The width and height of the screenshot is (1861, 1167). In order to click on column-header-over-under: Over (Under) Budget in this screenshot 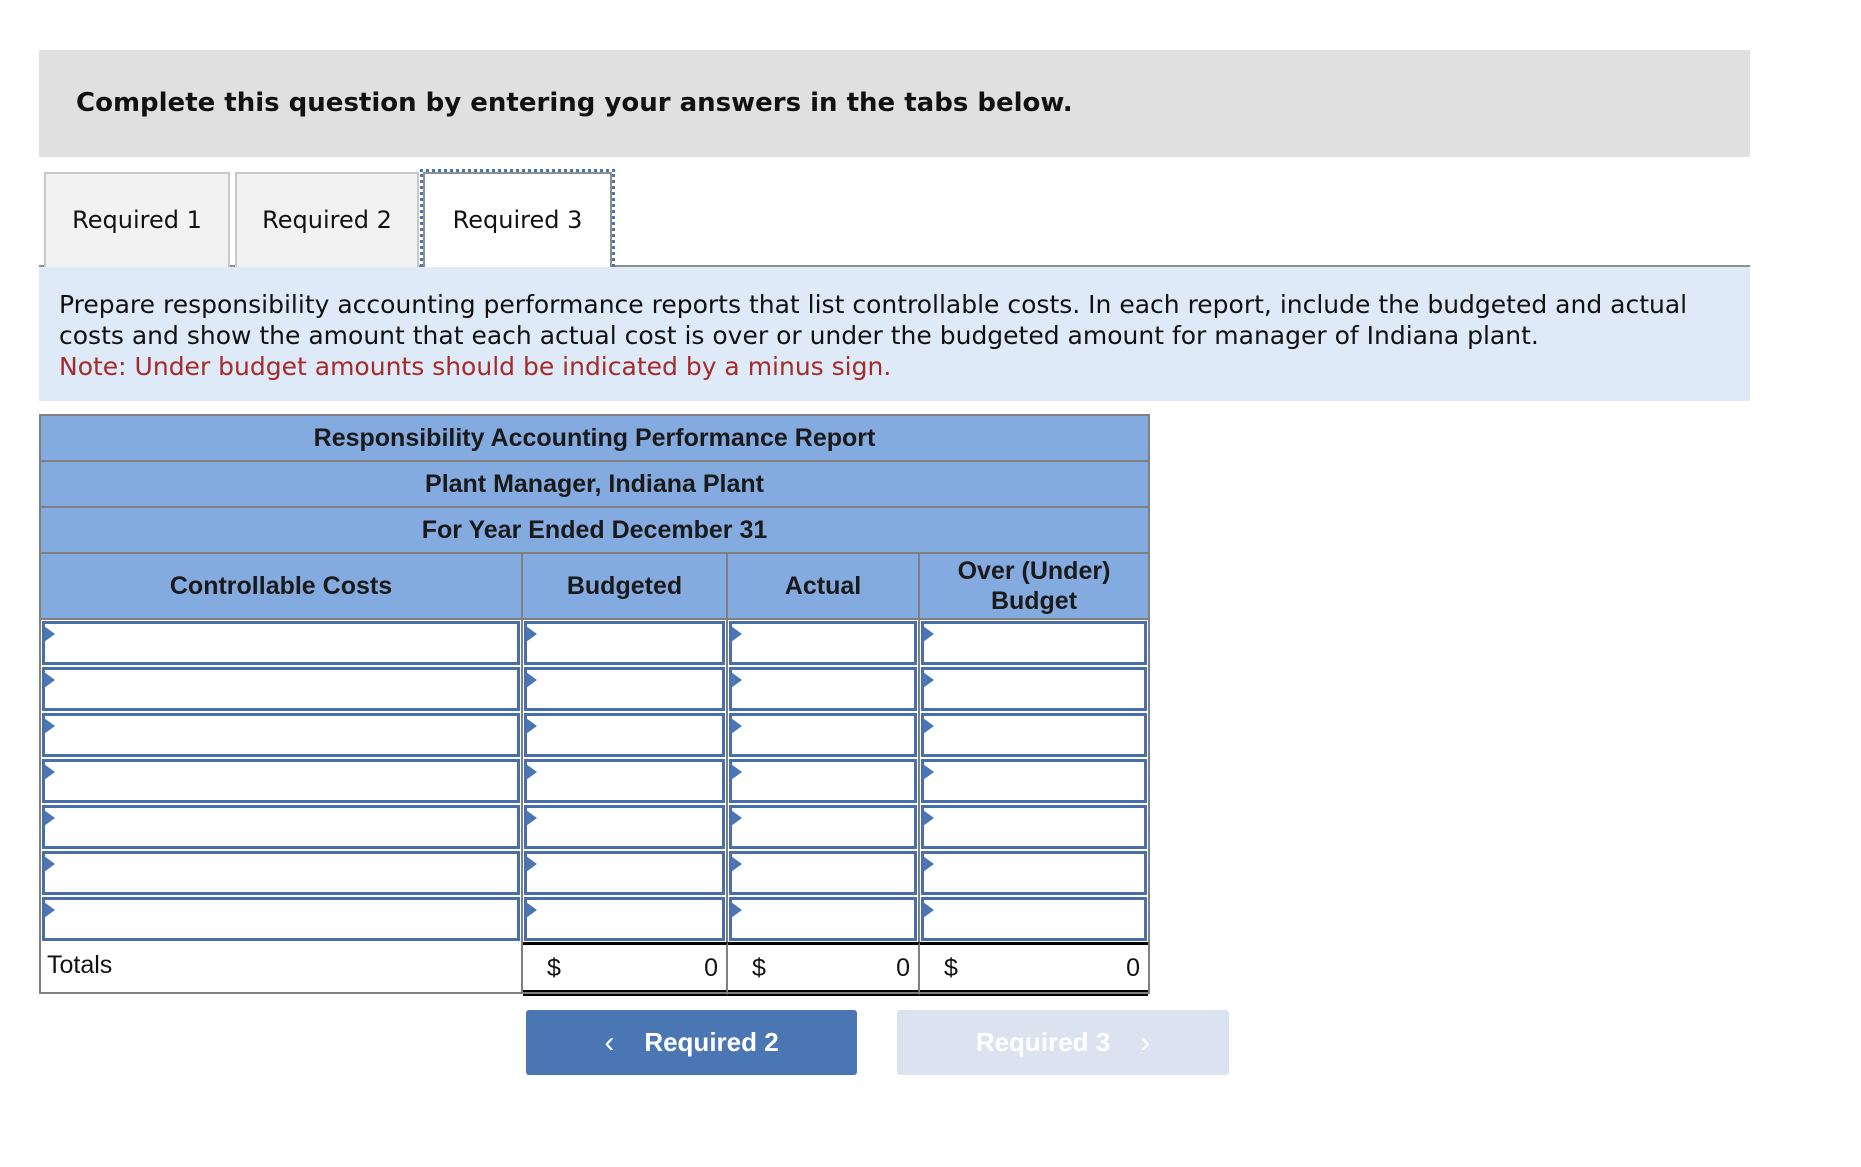, I will do `click(1034, 586)`.